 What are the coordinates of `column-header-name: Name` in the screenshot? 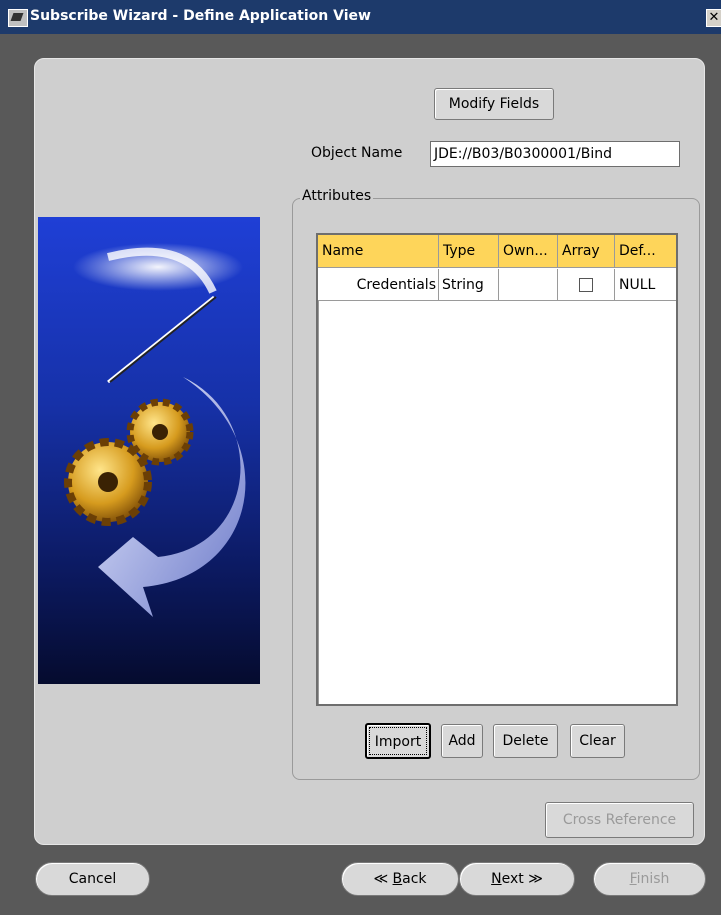 It's located at (378, 251).